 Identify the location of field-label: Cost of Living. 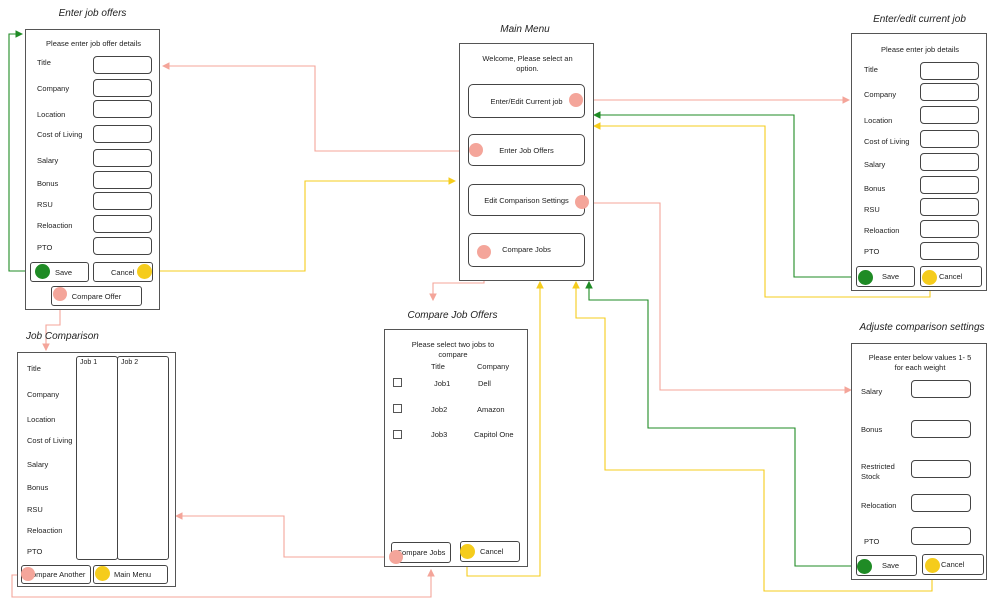
(60, 134).